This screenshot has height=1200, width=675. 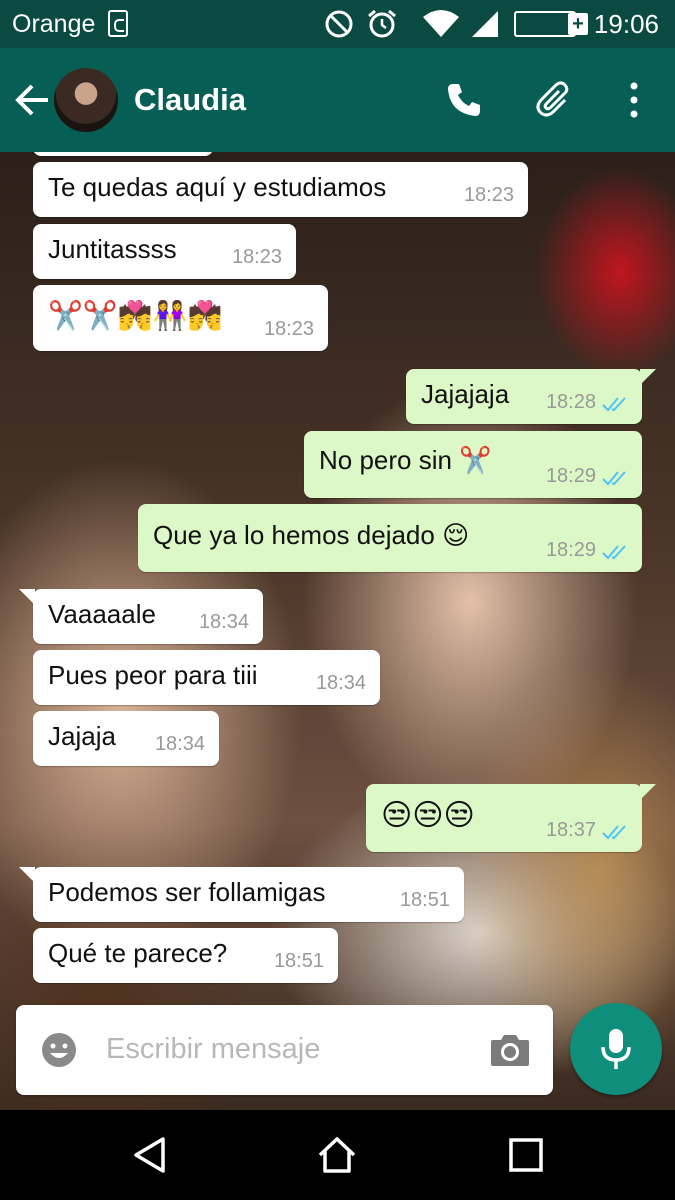 What do you see at coordinates (59, 1050) in the screenshot?
I see `emoji-icon` at bounding box center [59, 1050].